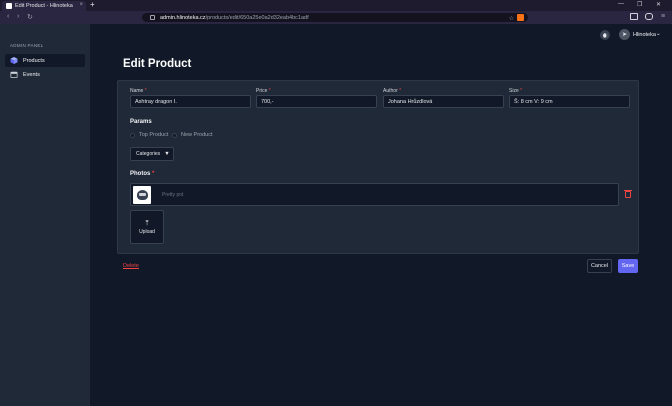  Describe the element at coordinates (628, 194) in the screenshot. I see `trash-icon` at that location.